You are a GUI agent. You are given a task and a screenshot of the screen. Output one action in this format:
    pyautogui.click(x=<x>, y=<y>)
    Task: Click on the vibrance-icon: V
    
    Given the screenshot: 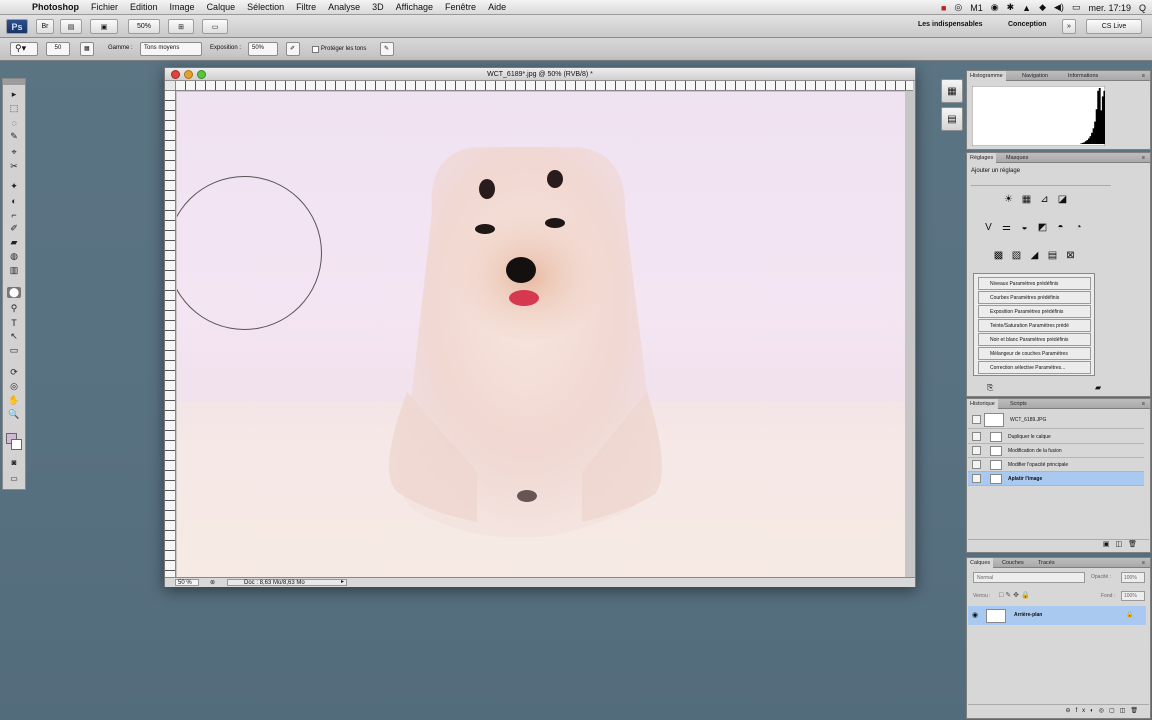 What is the action you would take?
    pyautogui.click(x=988, y=227)
    